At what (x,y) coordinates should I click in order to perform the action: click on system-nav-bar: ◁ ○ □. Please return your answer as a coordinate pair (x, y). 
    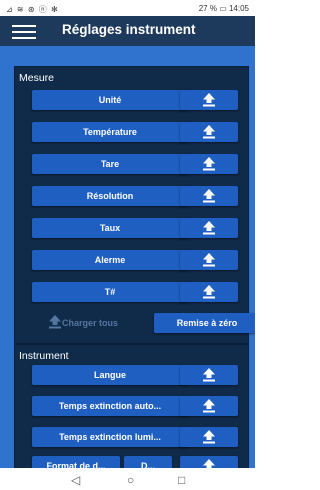
    Looking at the image, I should click on (127, 479).